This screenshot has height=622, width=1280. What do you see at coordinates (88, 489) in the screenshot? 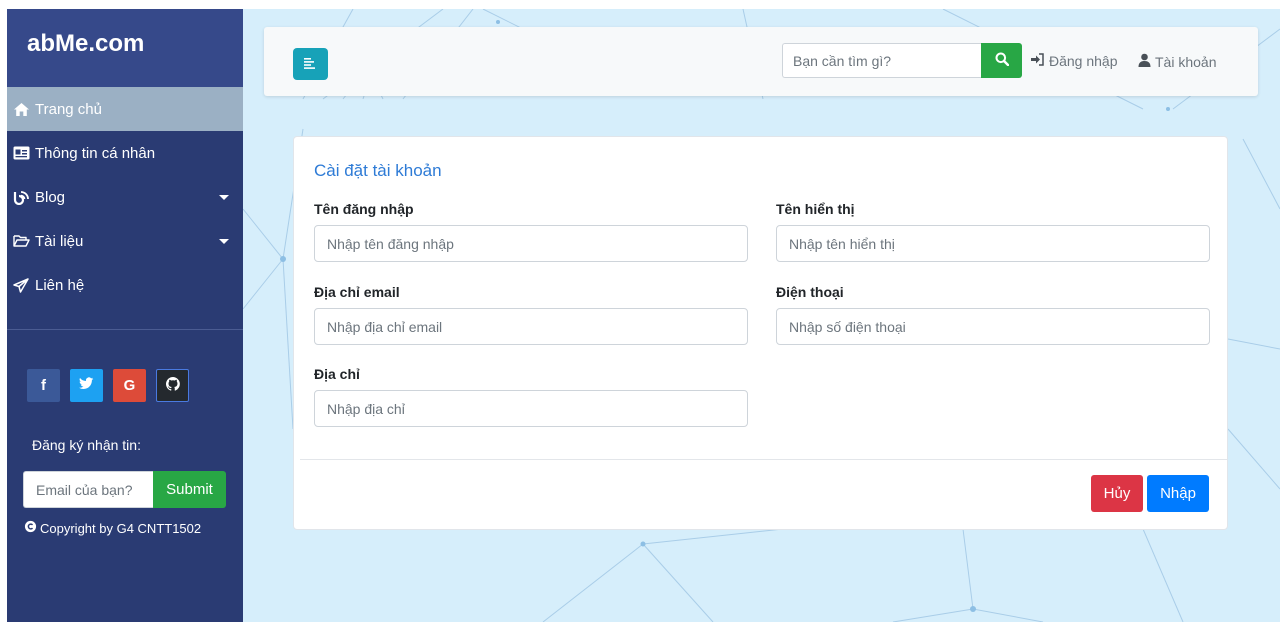
I see `newsletter-email-input` at bounding box center [88, 489].